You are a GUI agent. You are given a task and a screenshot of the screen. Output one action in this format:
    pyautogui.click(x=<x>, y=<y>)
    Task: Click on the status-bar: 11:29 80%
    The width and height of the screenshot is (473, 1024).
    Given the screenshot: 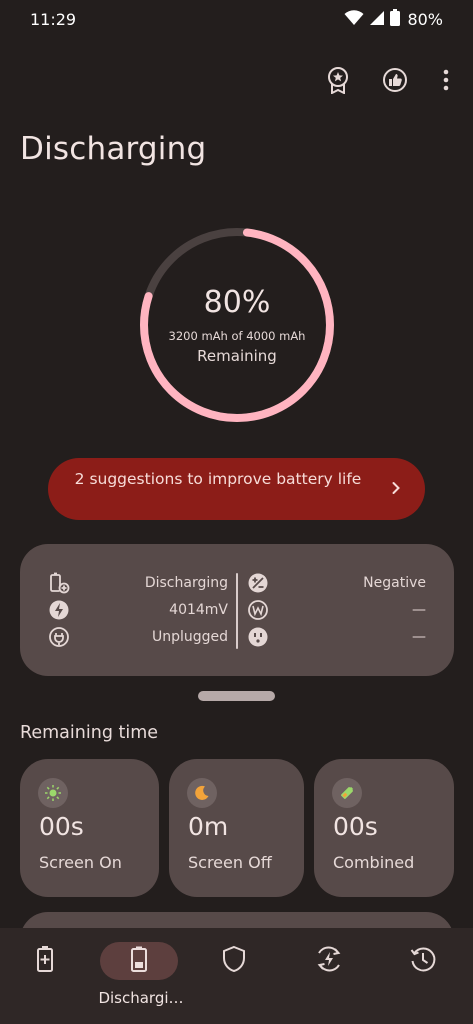 What is the action you would take?
    pyautogui.click(x=236, y=21)
    